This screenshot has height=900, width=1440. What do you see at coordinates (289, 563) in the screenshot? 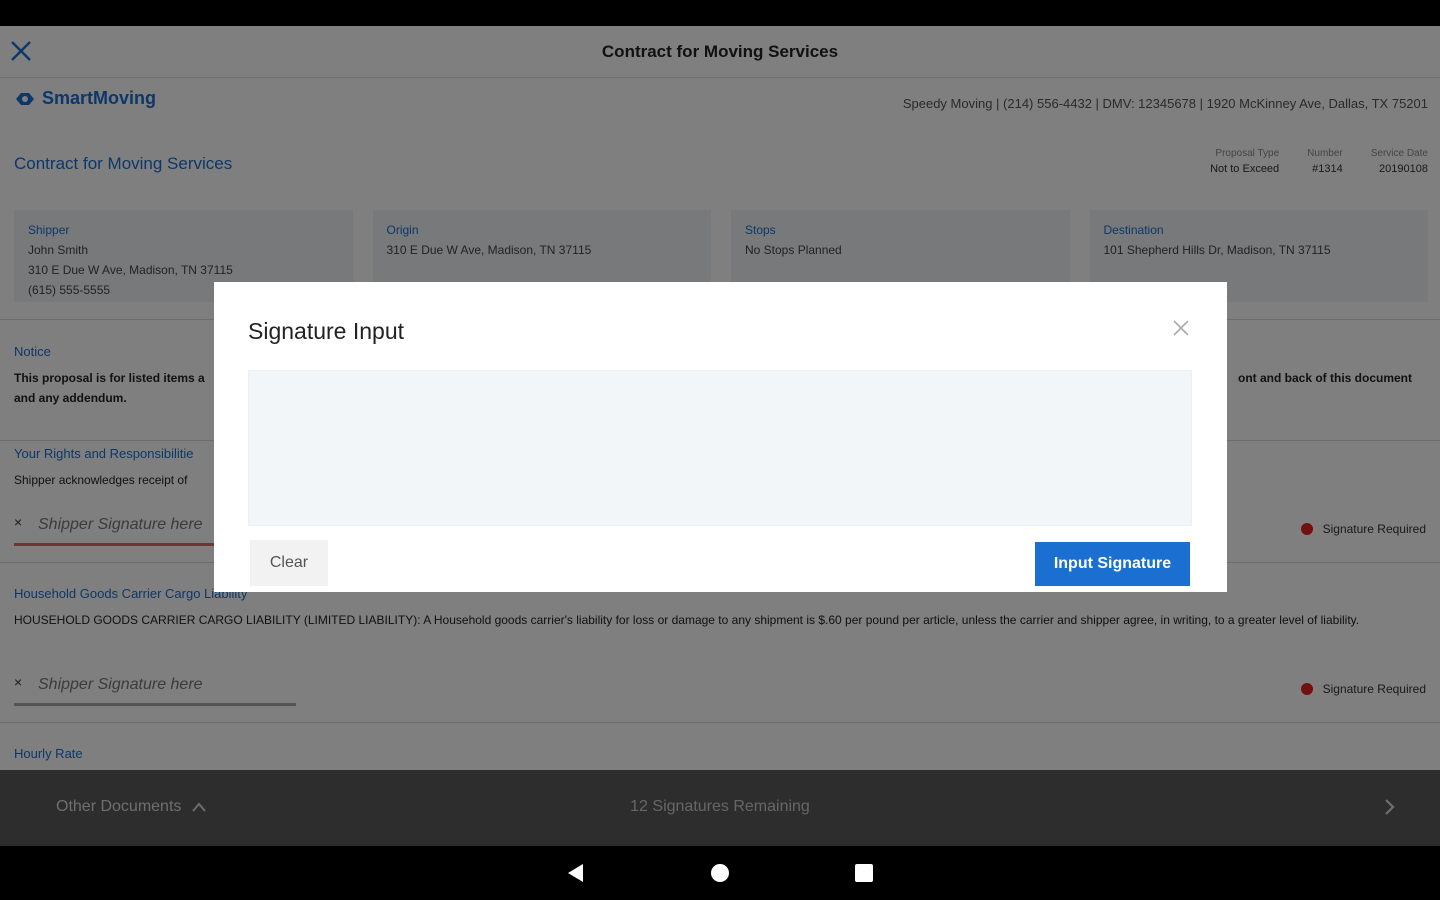
I see `clear-button: Clear` at bounding box center [289, 563].